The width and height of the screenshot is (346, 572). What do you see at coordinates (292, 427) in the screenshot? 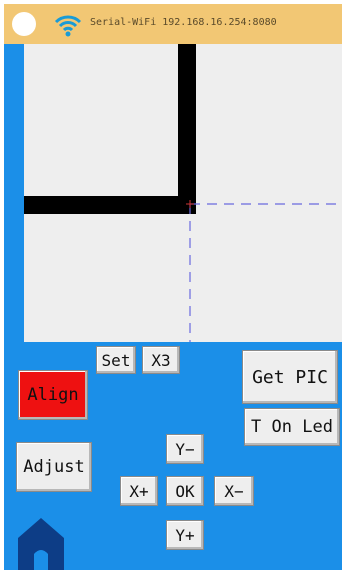
I see `toggle-led-button: T On Led` at bounding box center [292, 427].